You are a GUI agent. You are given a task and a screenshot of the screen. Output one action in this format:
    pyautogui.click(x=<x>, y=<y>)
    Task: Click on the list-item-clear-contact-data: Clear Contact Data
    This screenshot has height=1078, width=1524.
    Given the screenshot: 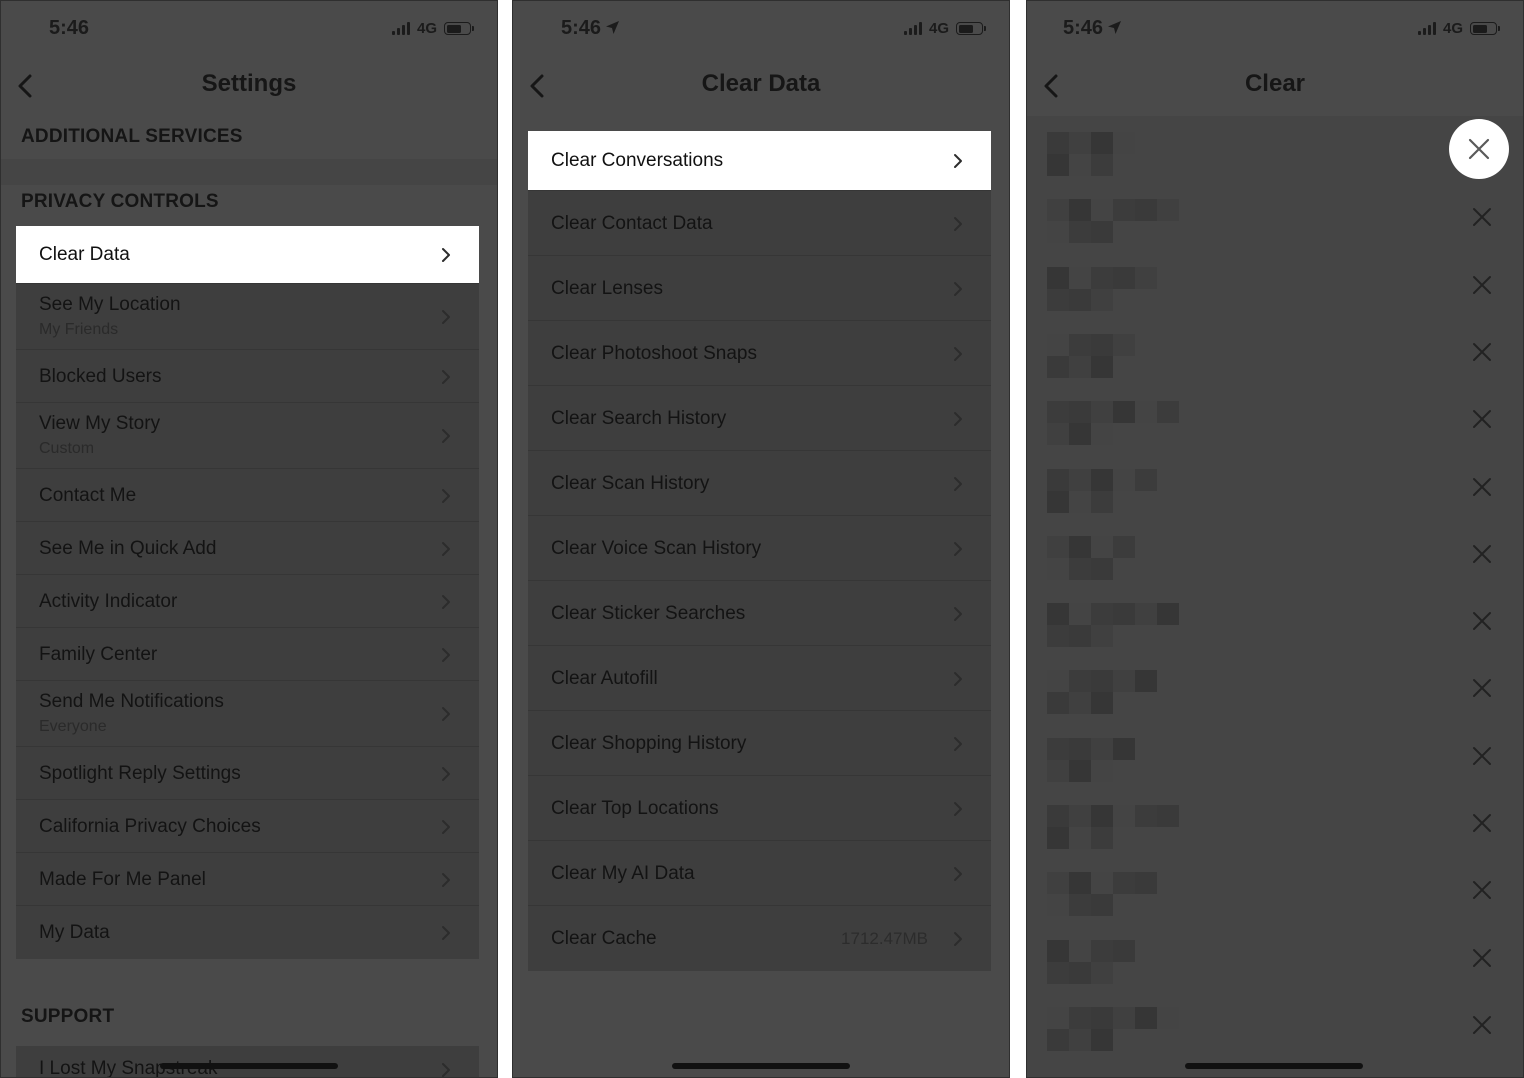 What is the action you would take?
    pyautogui.click(x=759, y=223)
    